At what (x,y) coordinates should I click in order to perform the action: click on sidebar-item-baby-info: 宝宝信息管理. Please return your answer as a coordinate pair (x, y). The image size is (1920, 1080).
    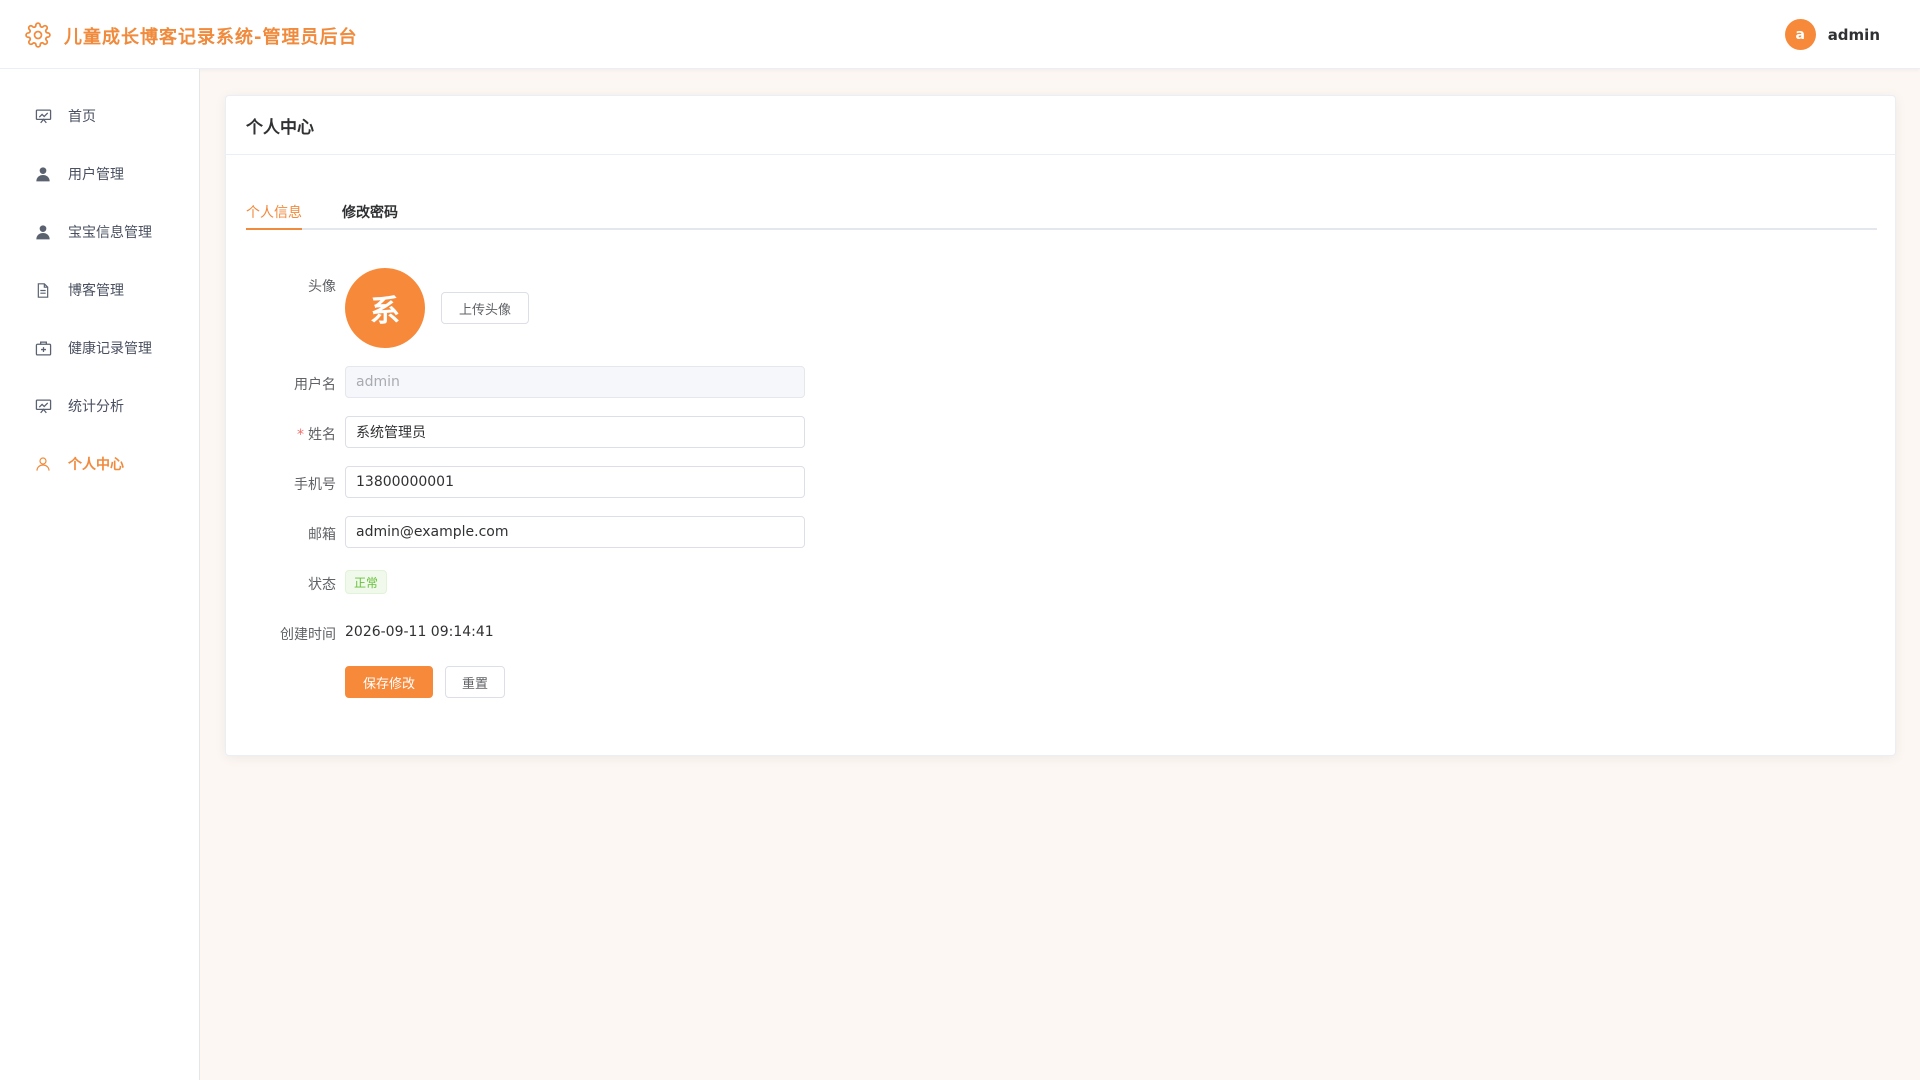
    Looking at the image, I should click on (99, 232).